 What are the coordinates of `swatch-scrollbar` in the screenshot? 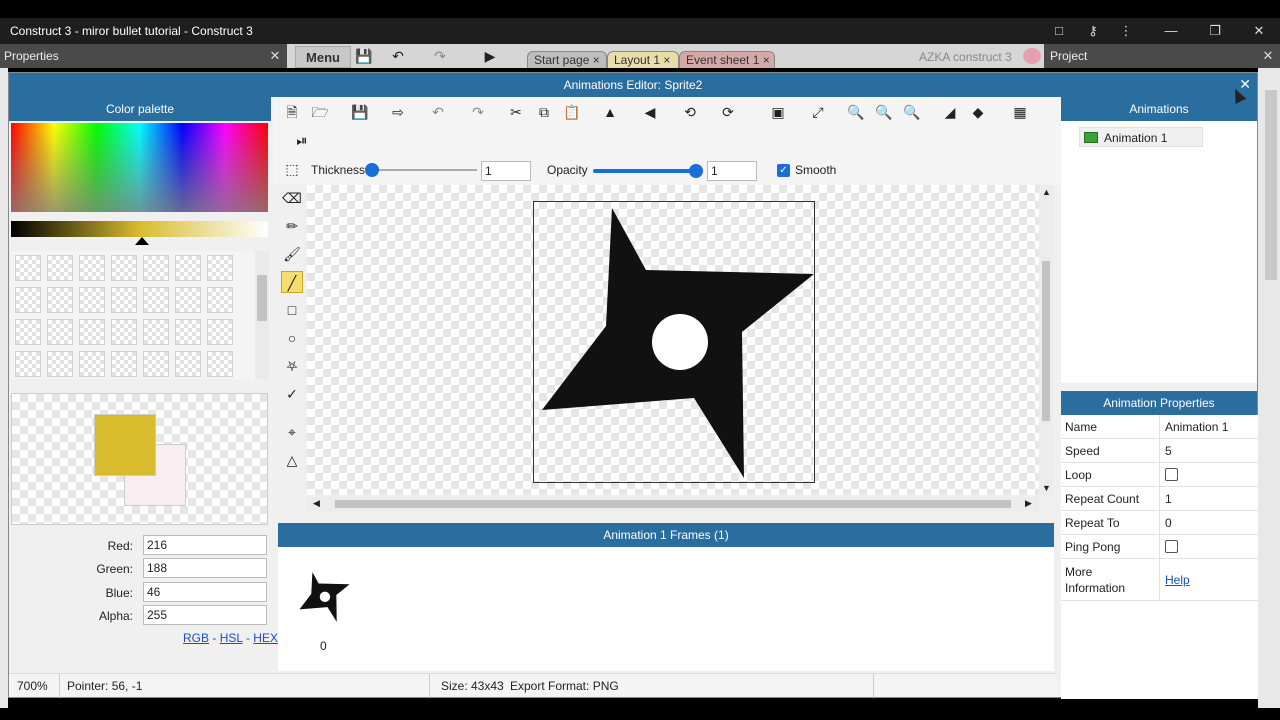 It's located at (262, 315).